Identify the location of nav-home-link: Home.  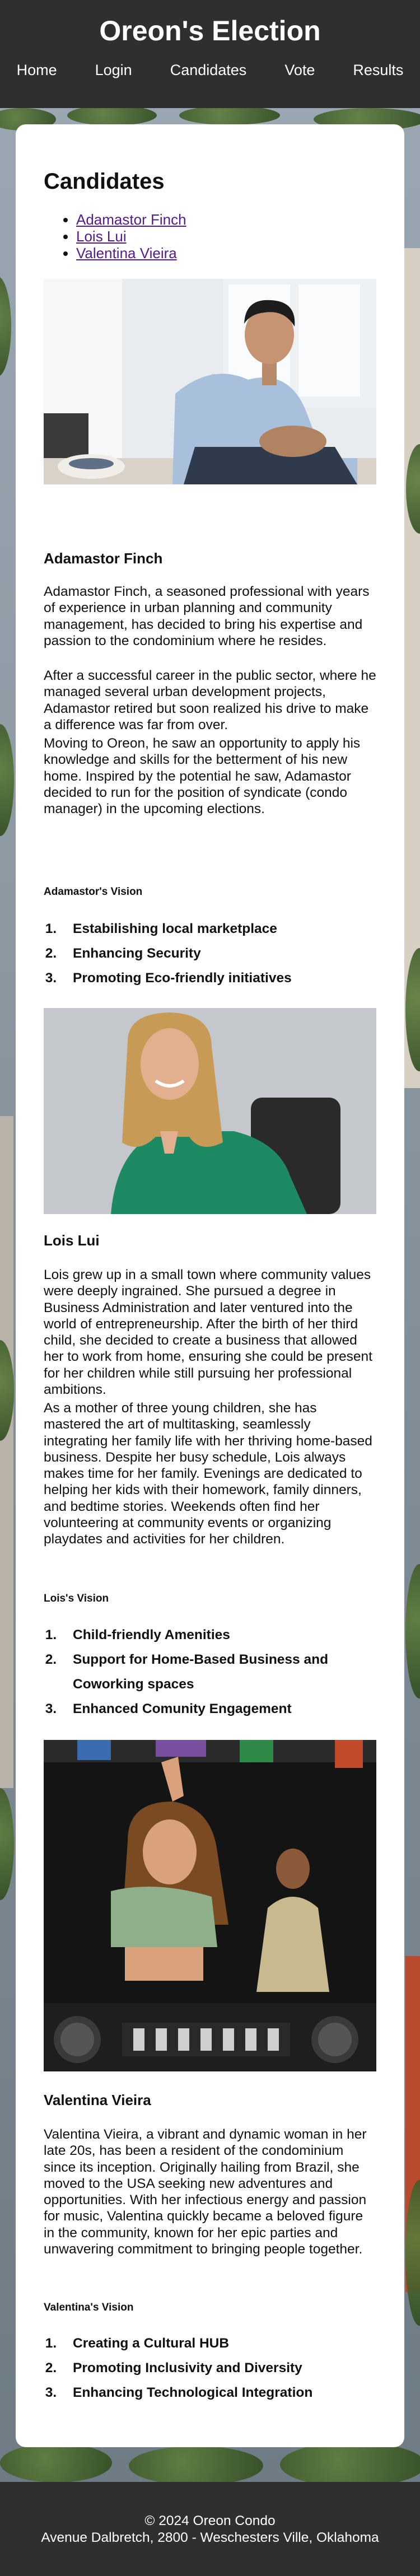
(37, 71).